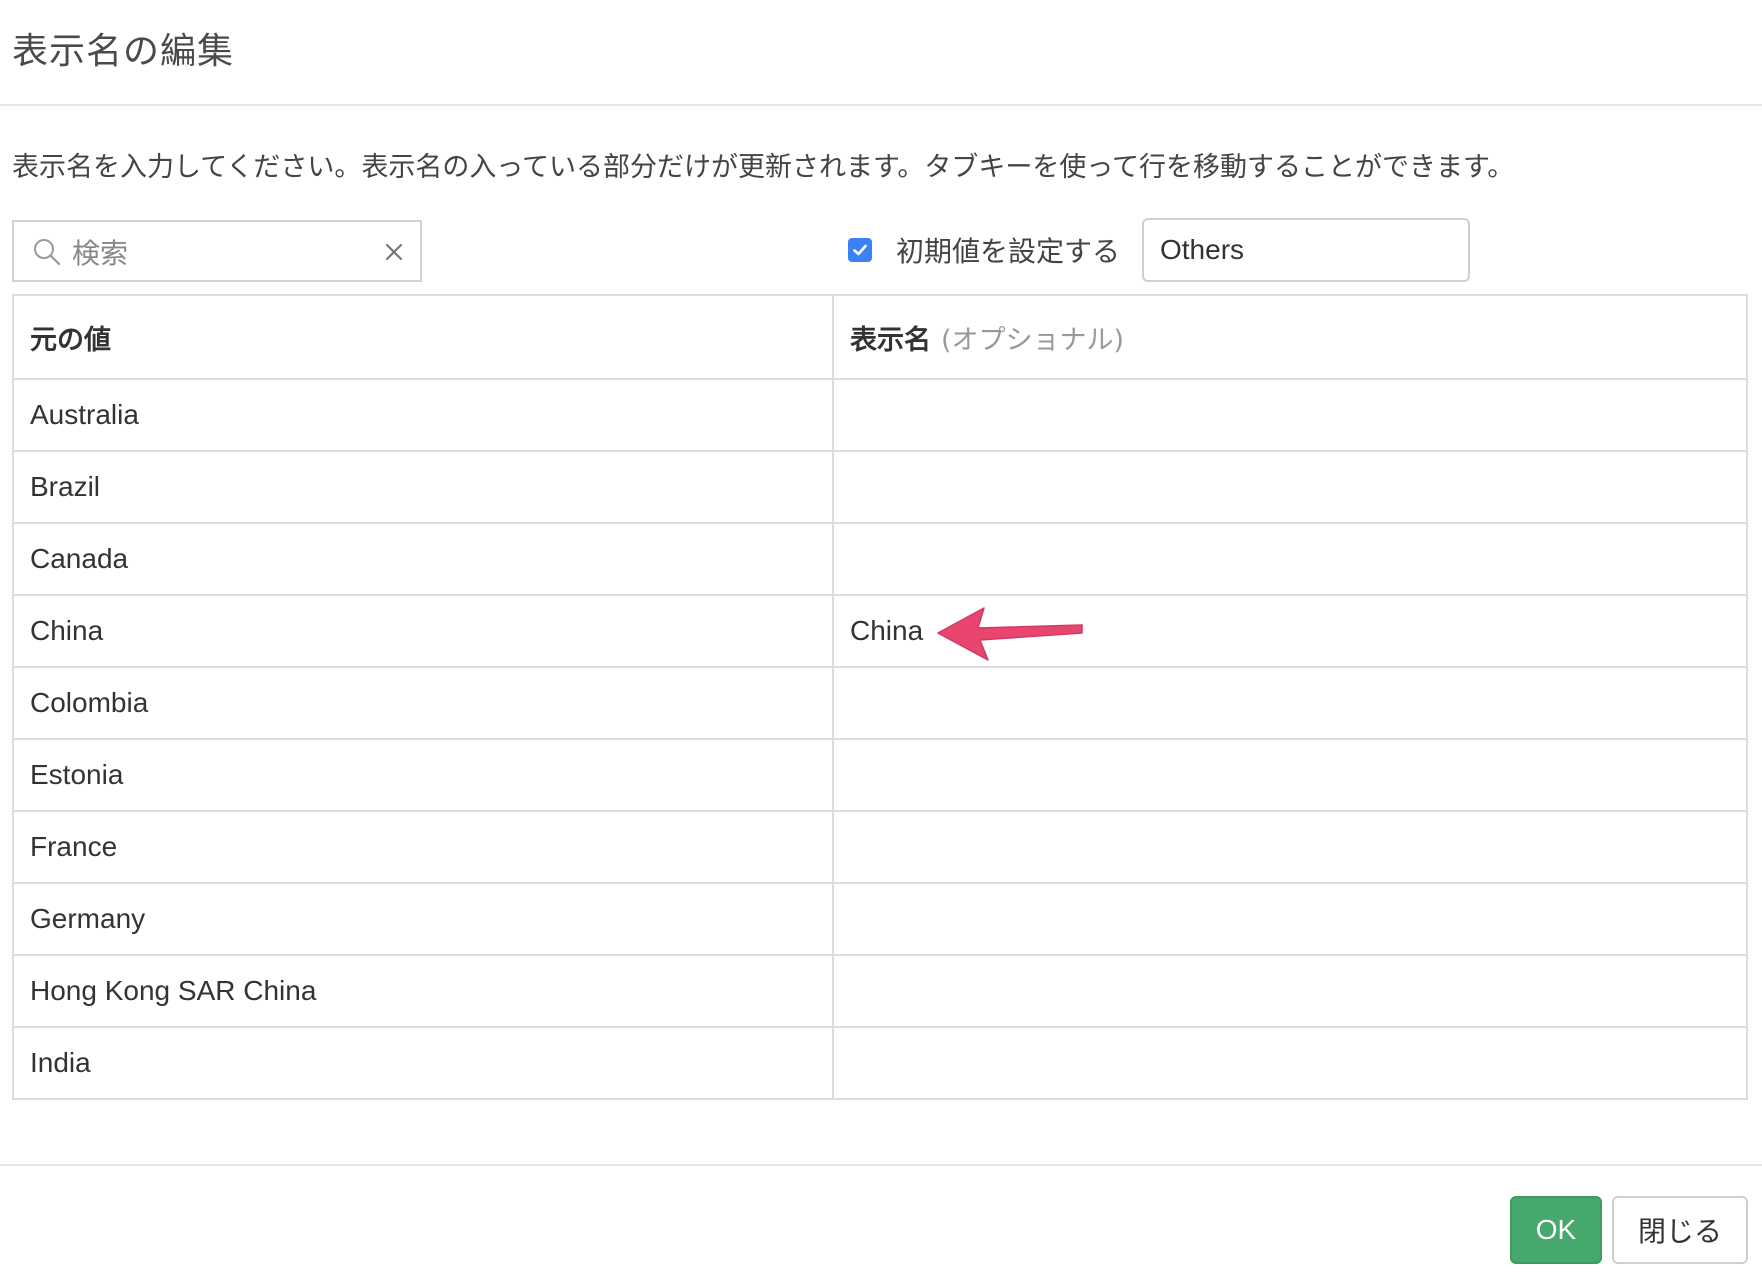 The image size is (1762, 1286). I want to click on table-row: Germany, so click(880, 918).